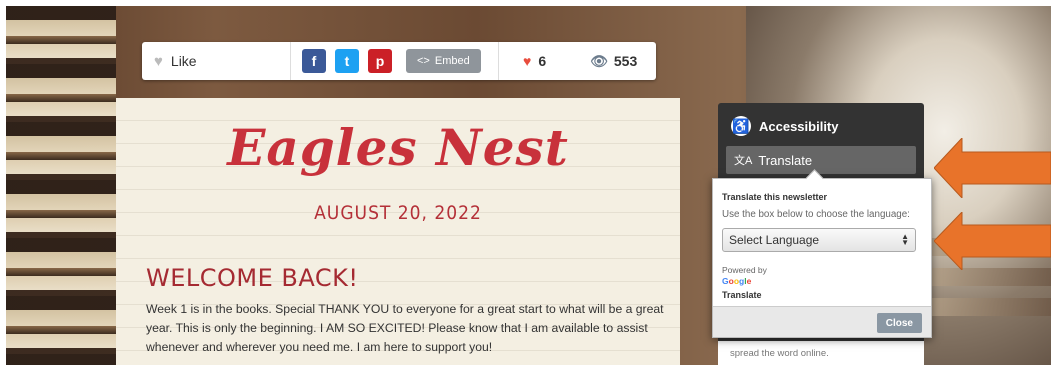 The height and width of the screenshot is (365, 1051). Describe the element at coordinates (423, 61) in the screenshot. I see `code-icon: <>` at that location.